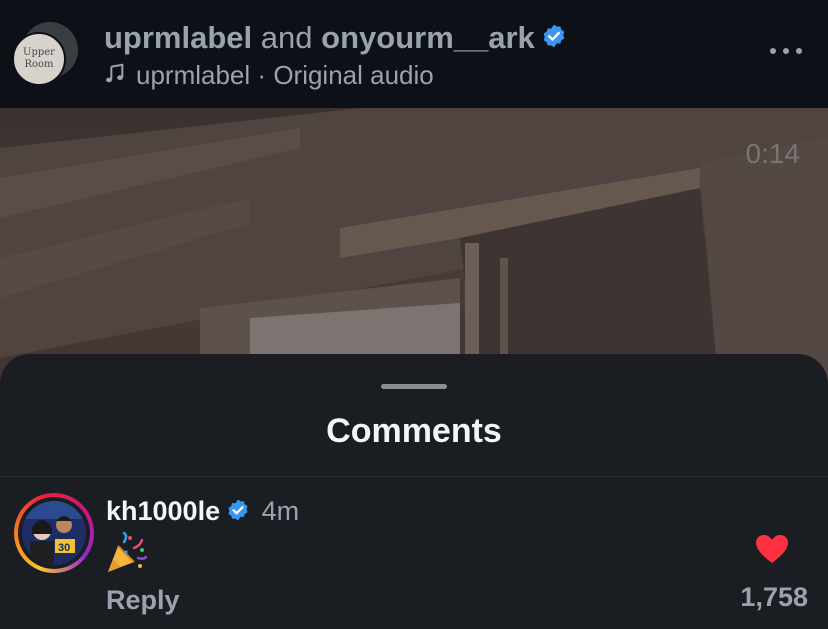  I want to click on collab-avatar: Upper Room, so click(45, 55).